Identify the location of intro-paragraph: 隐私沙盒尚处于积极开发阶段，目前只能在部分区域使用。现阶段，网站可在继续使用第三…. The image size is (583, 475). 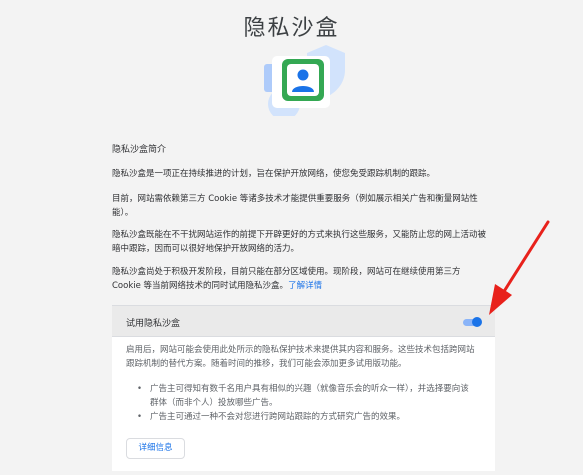
(300, 279).